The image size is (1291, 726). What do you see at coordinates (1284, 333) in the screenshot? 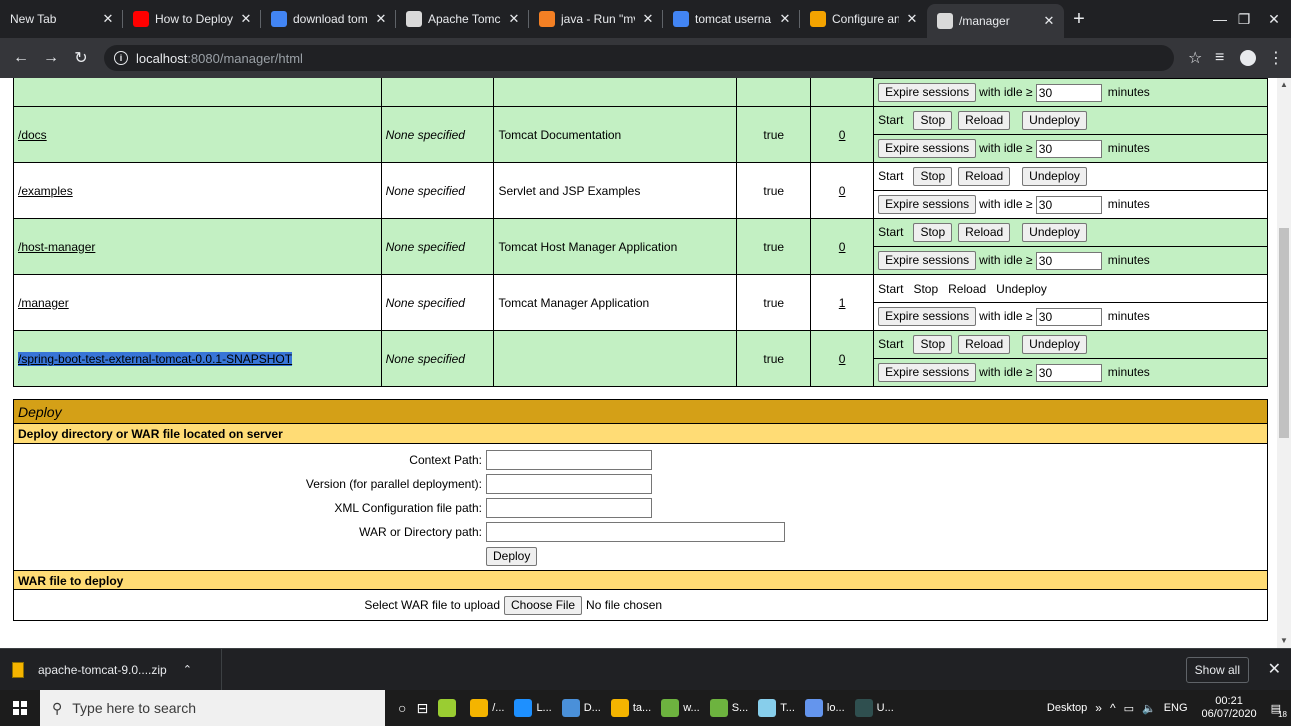
I see `scrollbar-thumb` at bounding box center [1284, 333].